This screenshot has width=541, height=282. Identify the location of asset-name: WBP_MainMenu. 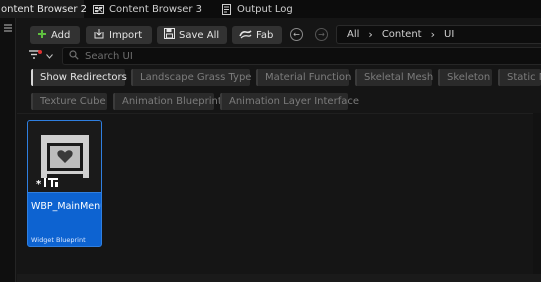
(66, 206).